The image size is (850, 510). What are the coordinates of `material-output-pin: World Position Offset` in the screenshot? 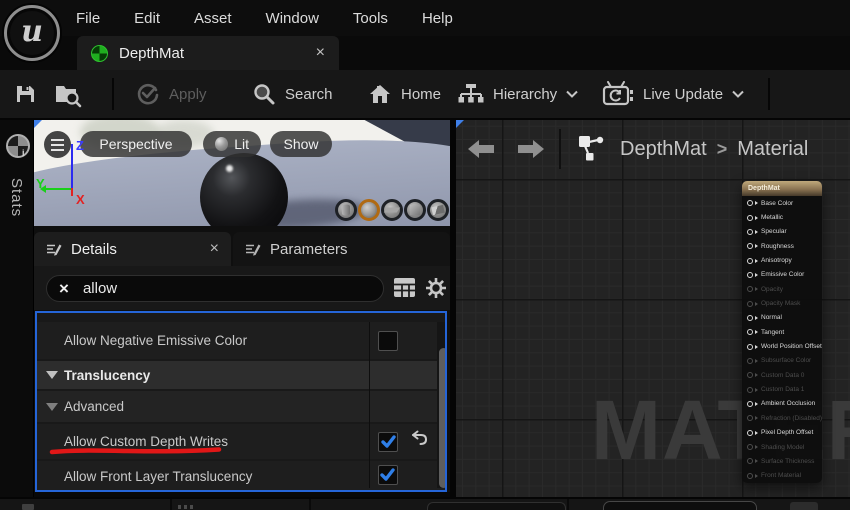 It's located at (782, 346).